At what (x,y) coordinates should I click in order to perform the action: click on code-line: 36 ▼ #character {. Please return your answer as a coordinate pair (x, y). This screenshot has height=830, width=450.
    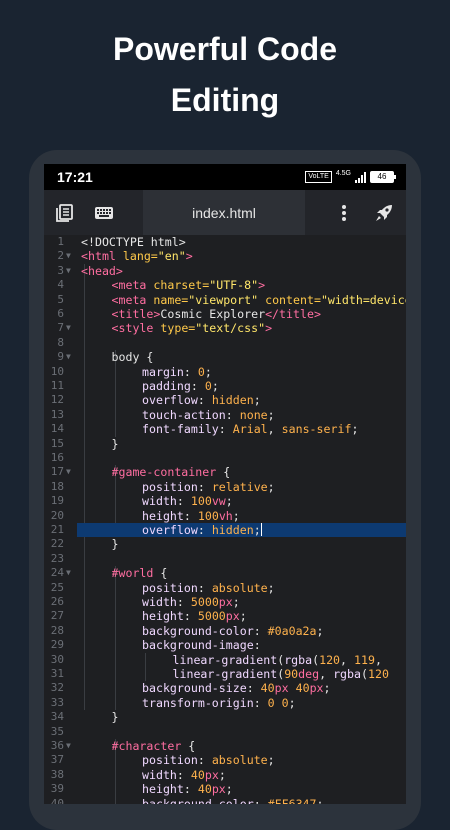
    Looking at the image, I should click on (225, 746).